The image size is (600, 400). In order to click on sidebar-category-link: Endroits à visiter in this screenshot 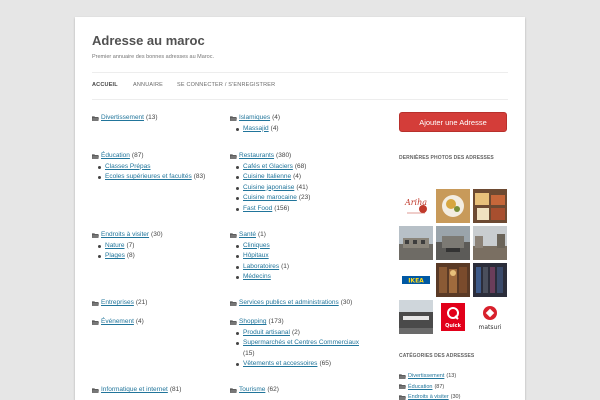, I will do `click(428, 396)`.